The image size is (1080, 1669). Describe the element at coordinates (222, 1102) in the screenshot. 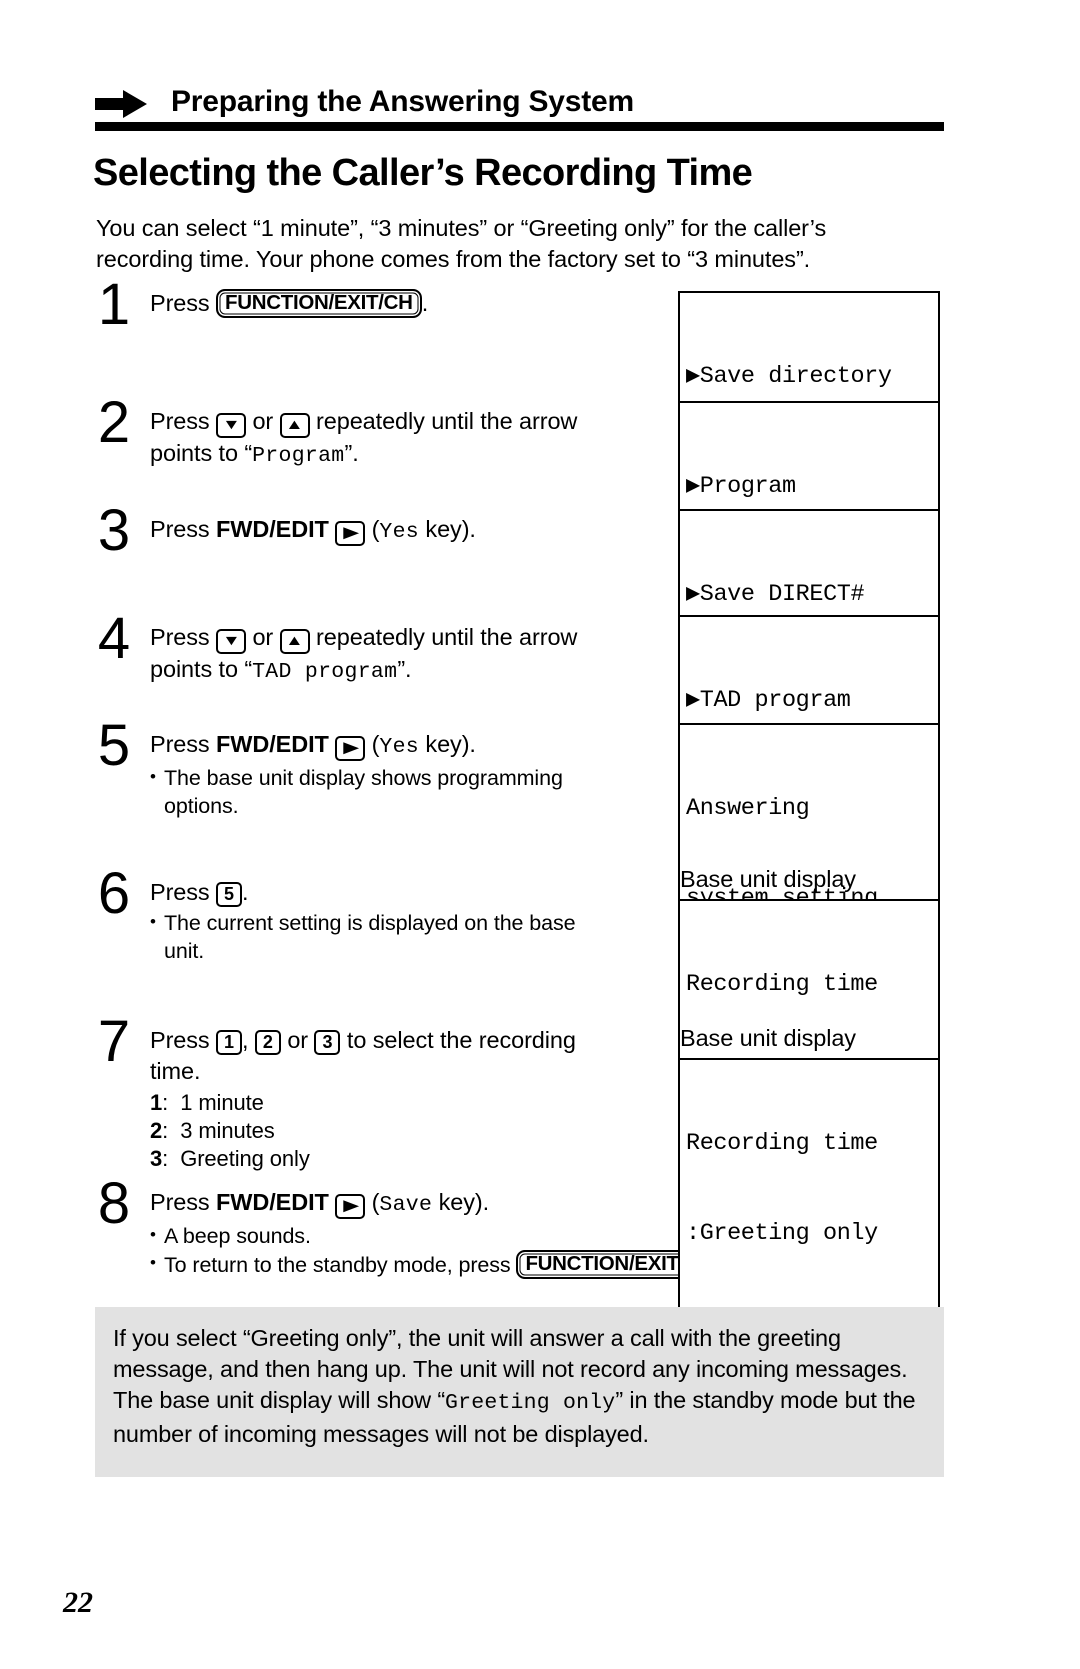

I see `option-value: 1 minute` at that location.